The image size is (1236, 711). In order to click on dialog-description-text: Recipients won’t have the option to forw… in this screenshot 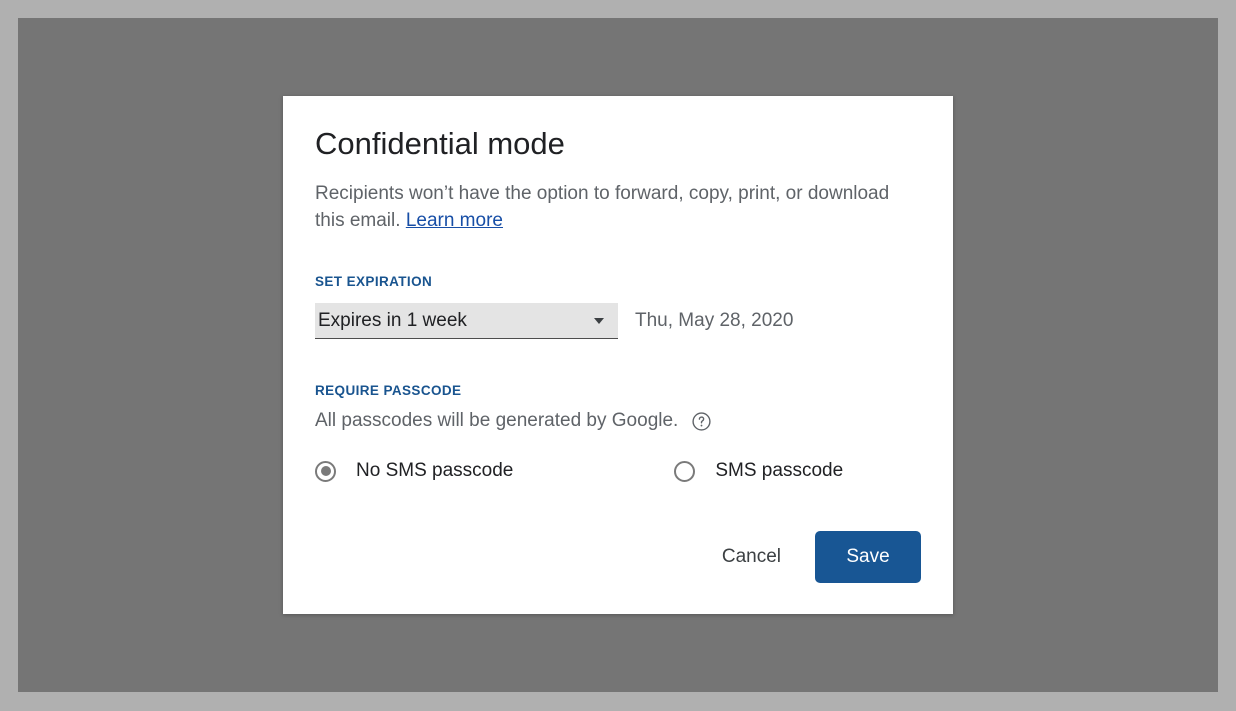, I will do `click(602, 207)`.